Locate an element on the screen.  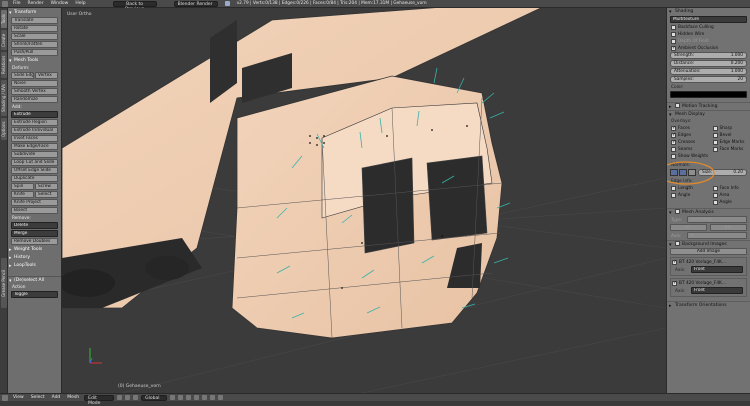
knife-select-button: Select is located at coordinates (46, 194).